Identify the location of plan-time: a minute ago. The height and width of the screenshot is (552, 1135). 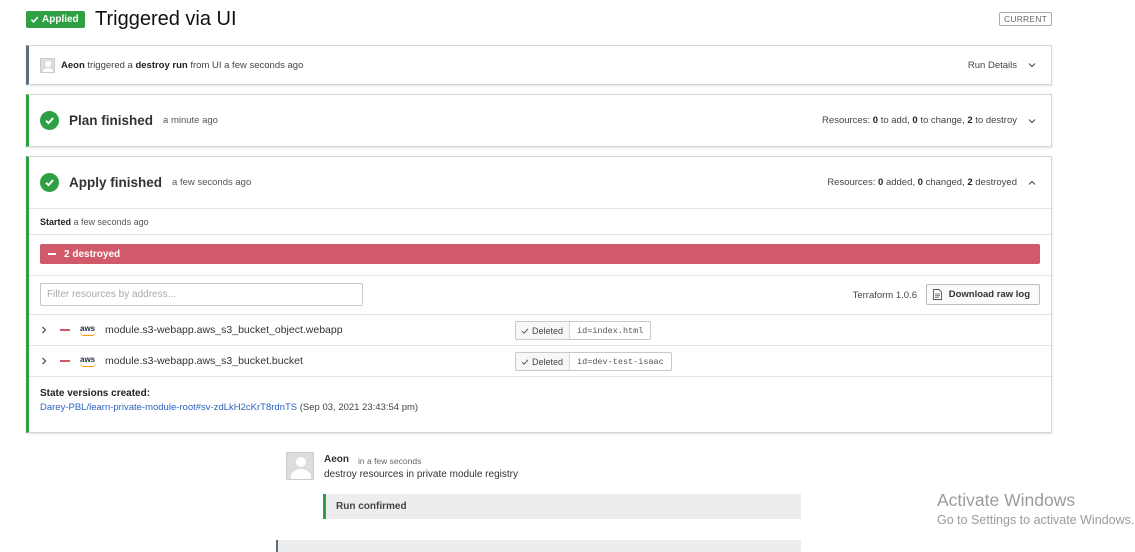
(190, 120).